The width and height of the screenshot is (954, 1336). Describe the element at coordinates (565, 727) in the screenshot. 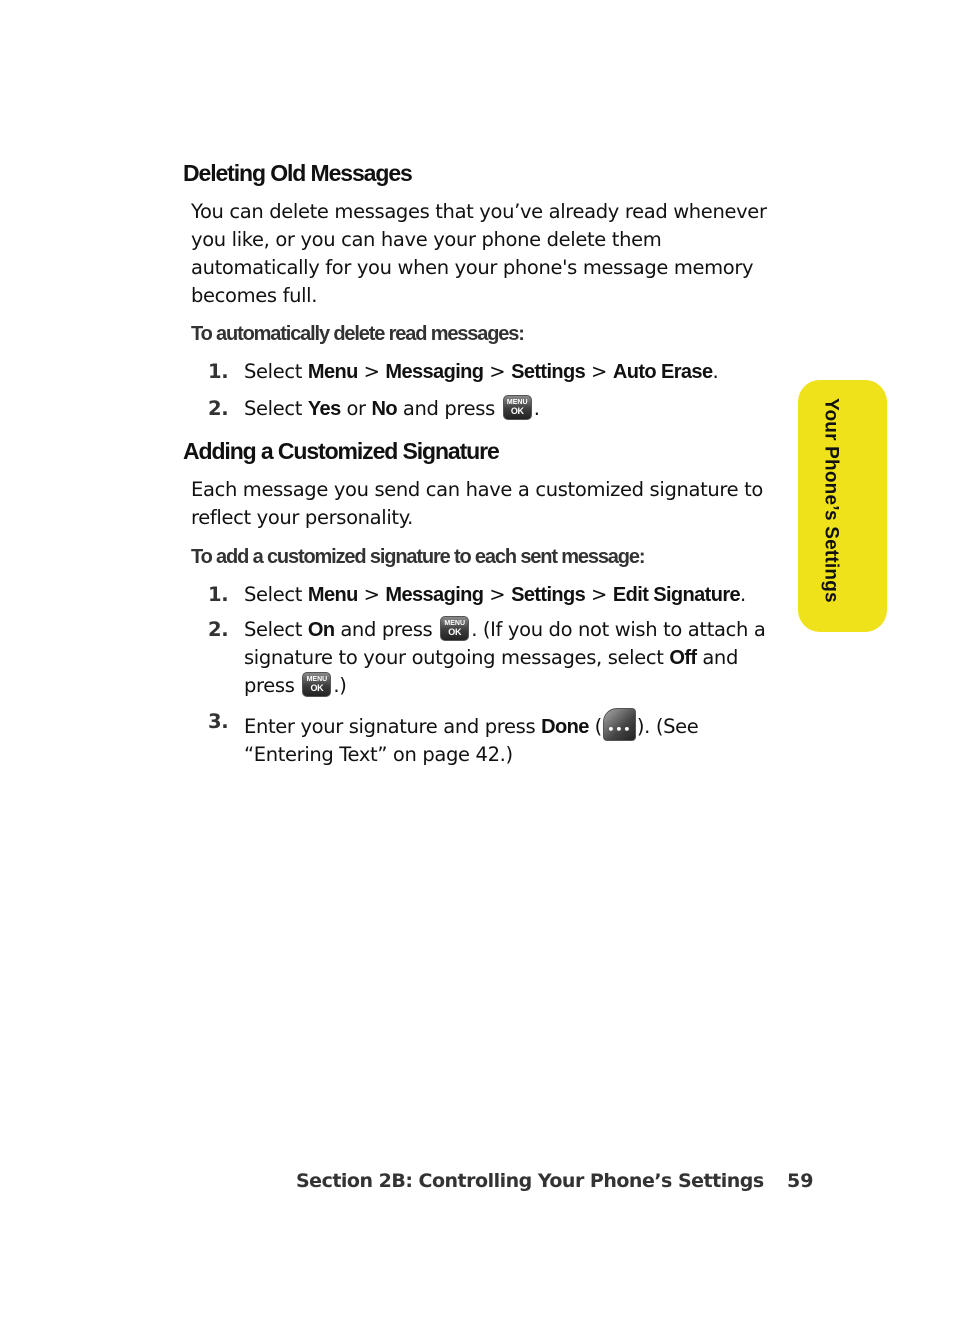

I see `option-done: Done` at that location.